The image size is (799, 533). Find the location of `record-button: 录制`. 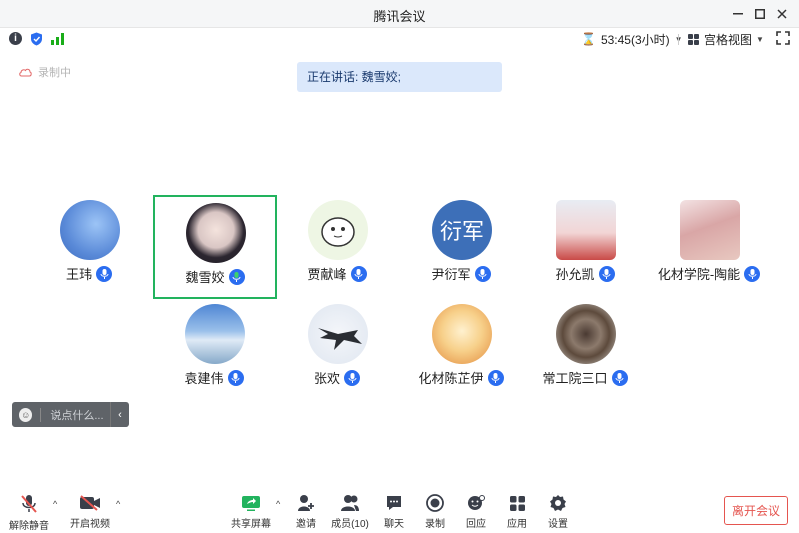

record-button: 录制 is located at coordinates (435, 512).